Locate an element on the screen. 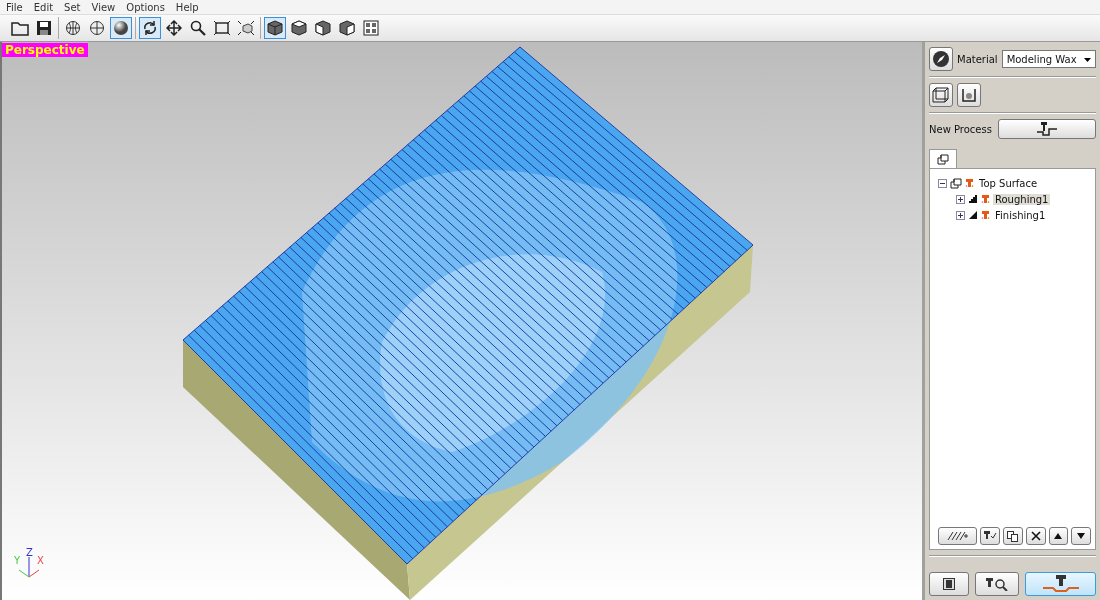  move-up-button is located at coordinates (1058, 536).